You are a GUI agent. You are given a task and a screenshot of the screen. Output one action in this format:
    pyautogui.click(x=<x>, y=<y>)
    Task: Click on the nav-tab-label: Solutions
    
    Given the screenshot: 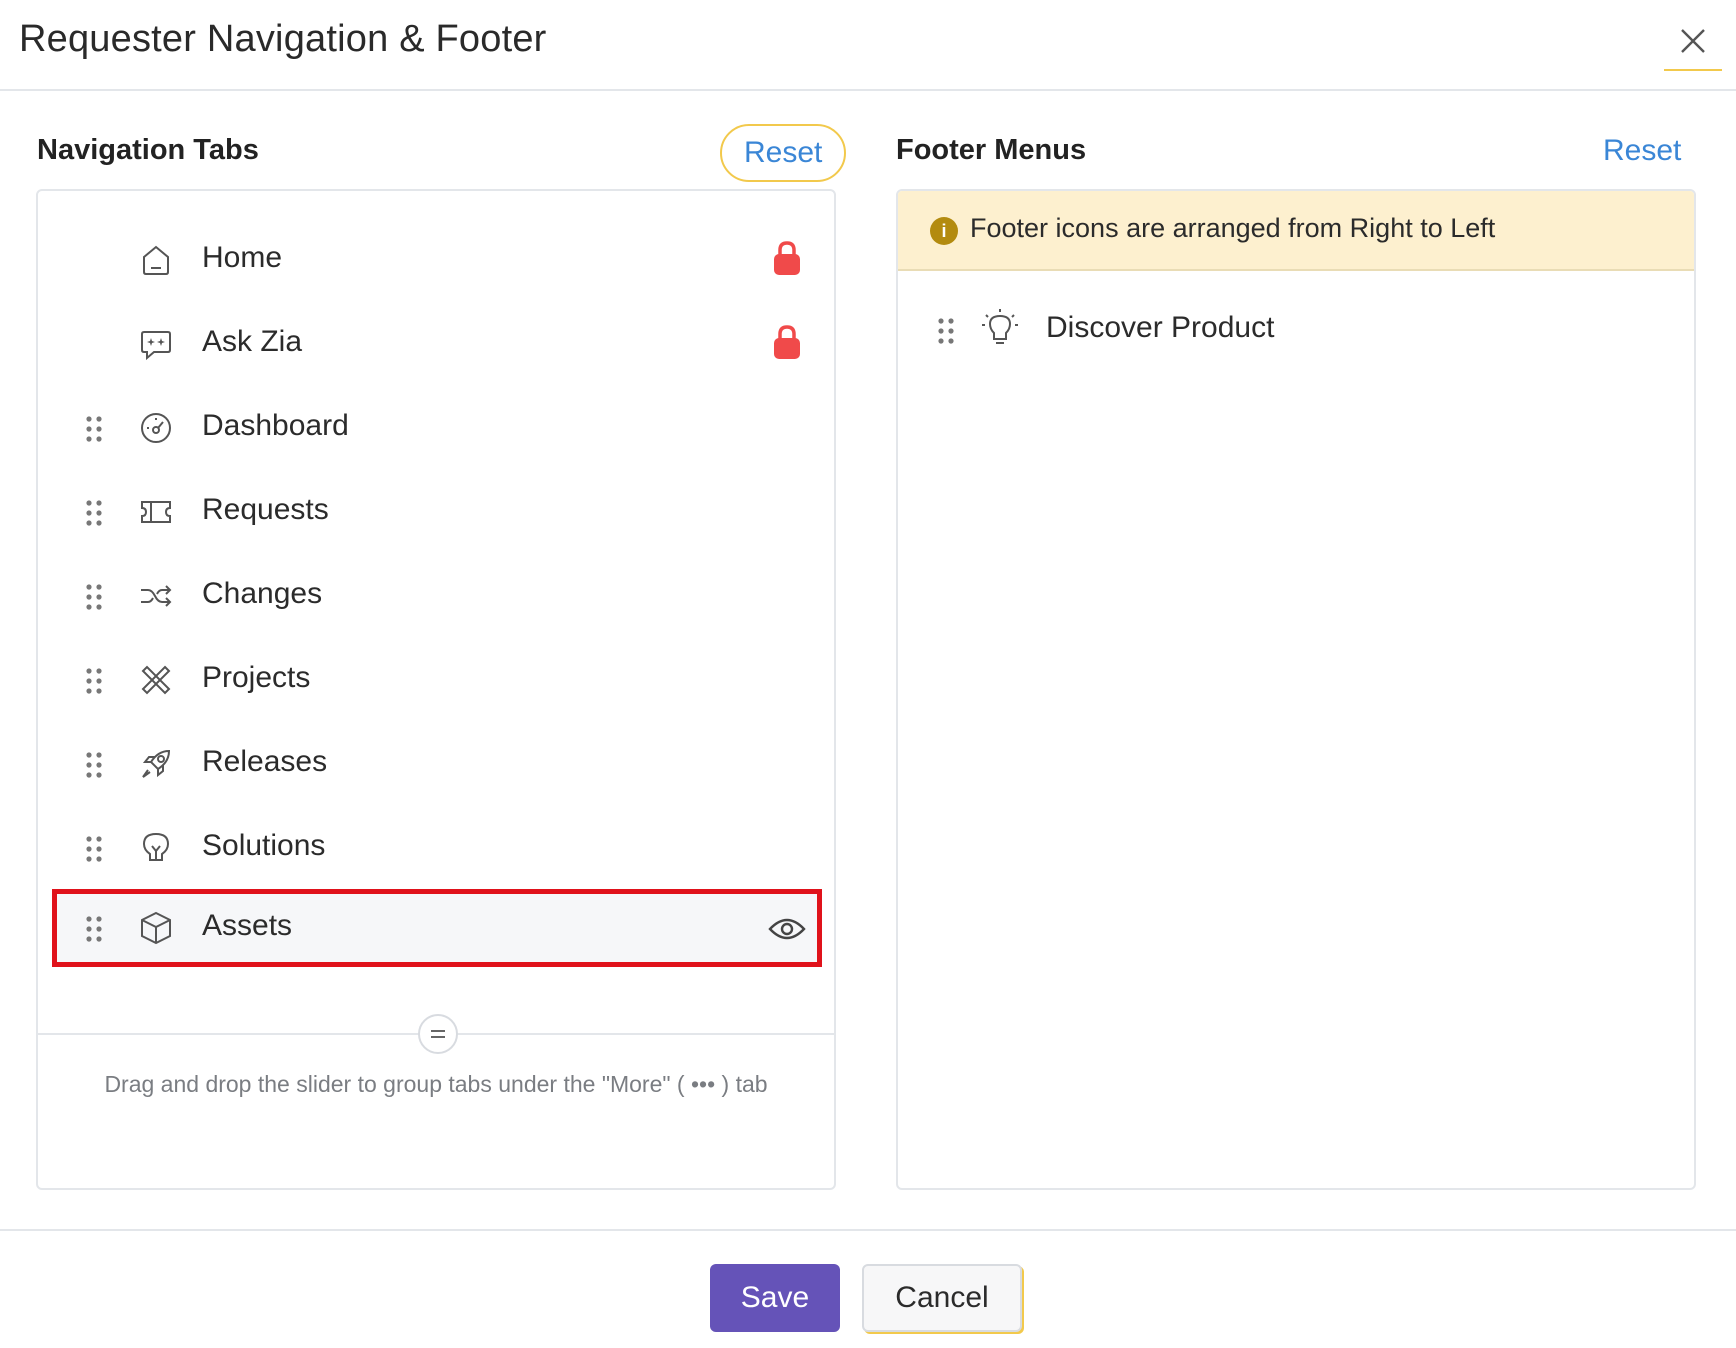 What is the action you would take?
    pyautogui.click(x=264, y=845)
    